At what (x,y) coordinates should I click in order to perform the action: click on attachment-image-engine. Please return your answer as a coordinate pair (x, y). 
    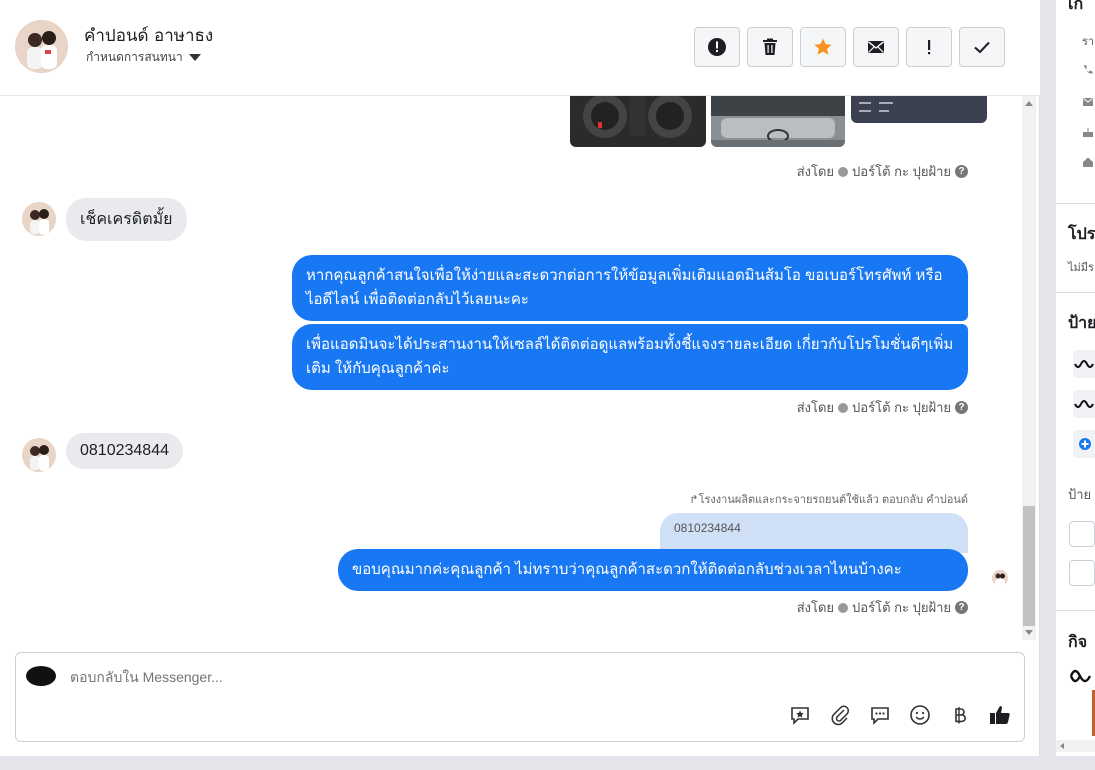
    Looking at the image, I should click on (778, 121).